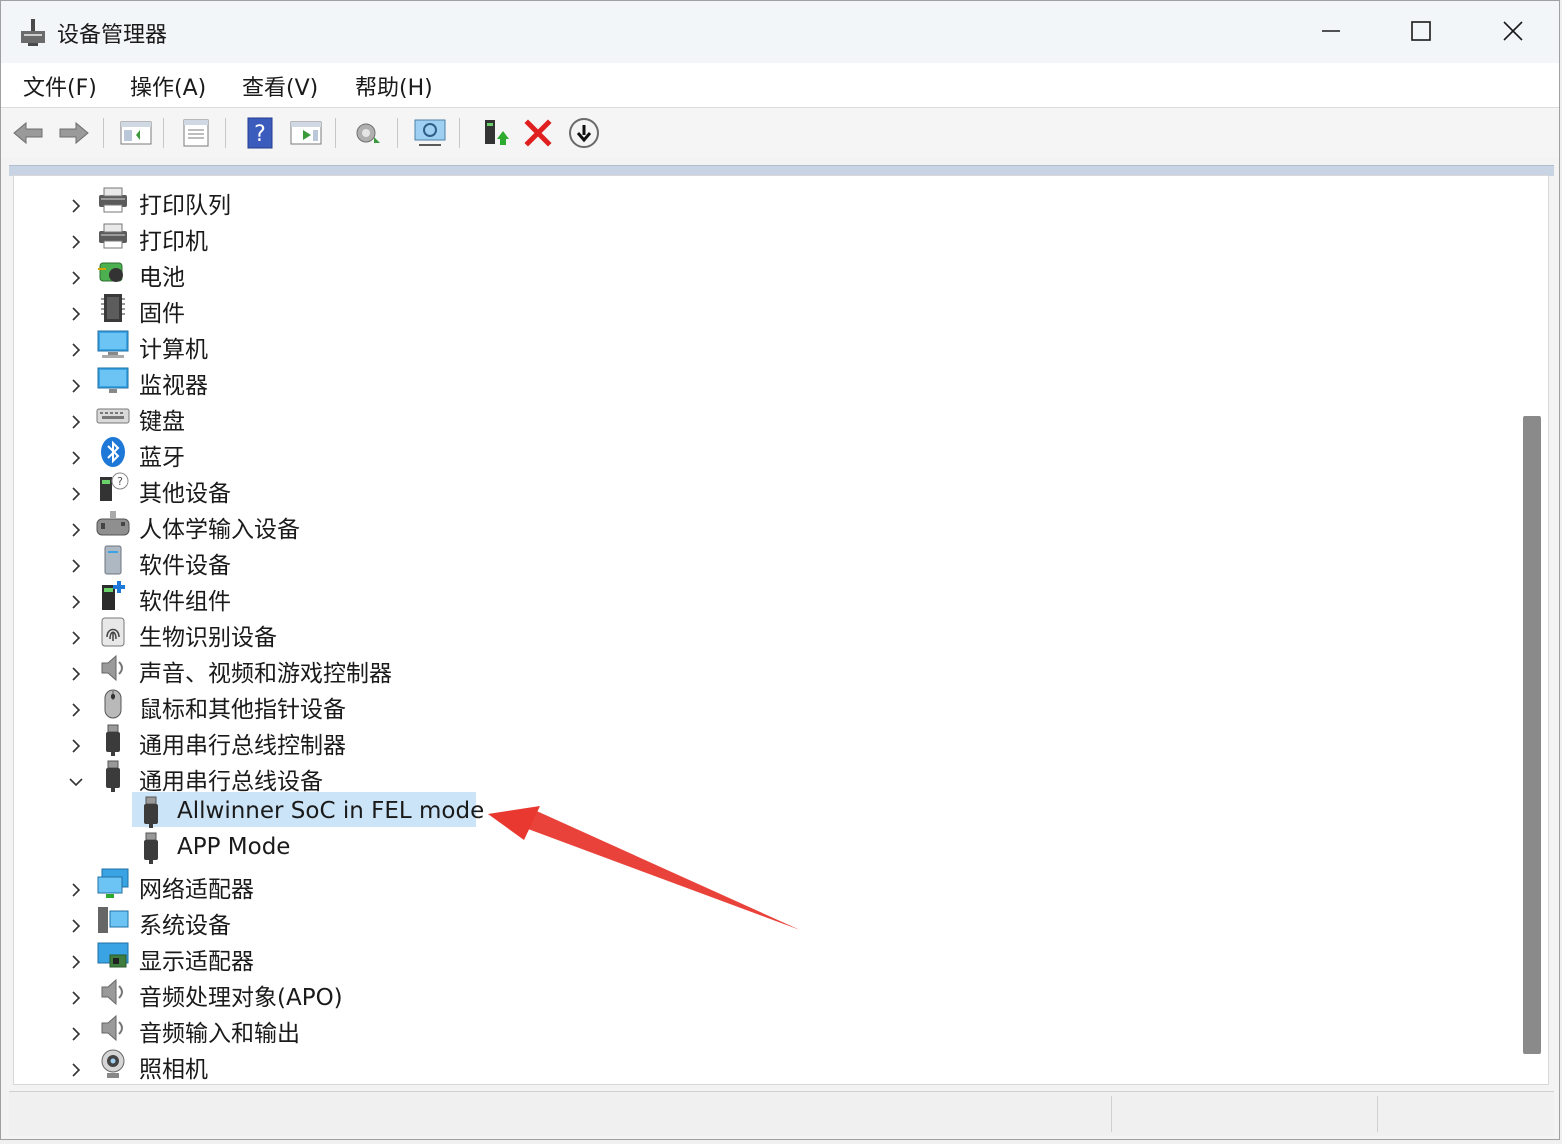  I want to click on tree-category: 生物识别设备, so click(764, 632).